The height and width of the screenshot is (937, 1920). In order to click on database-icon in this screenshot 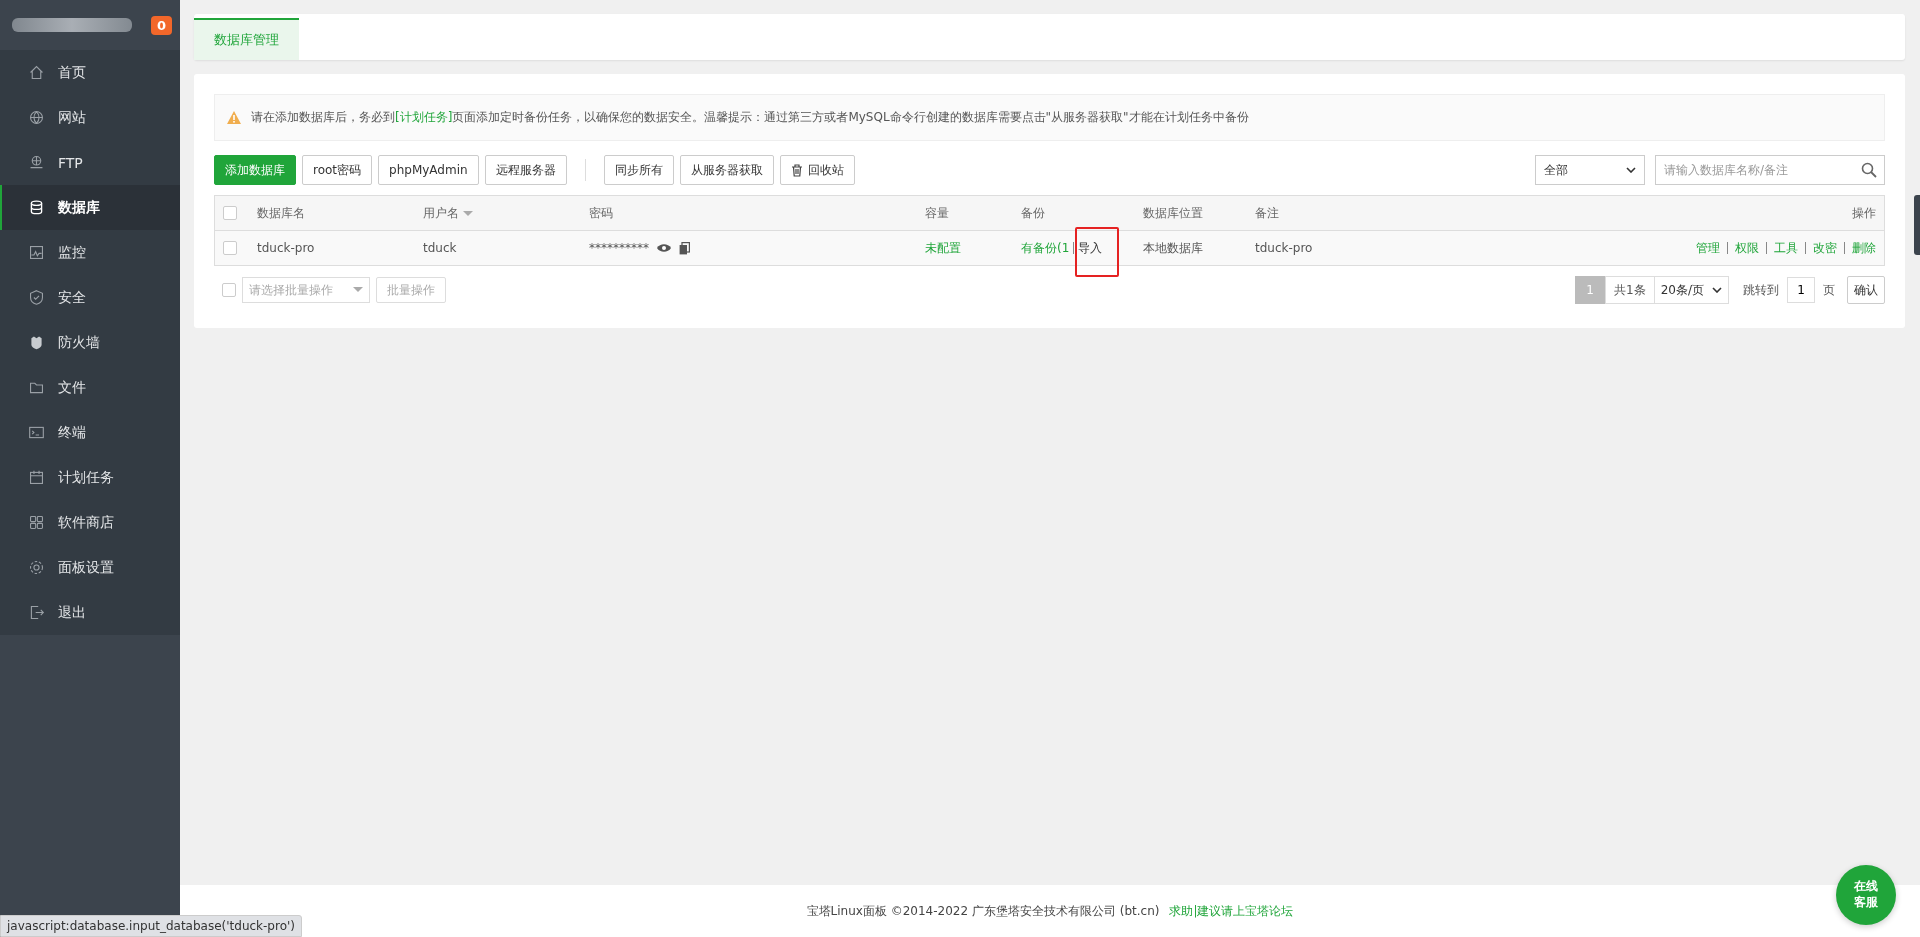, I will do `click(36, 207)`.